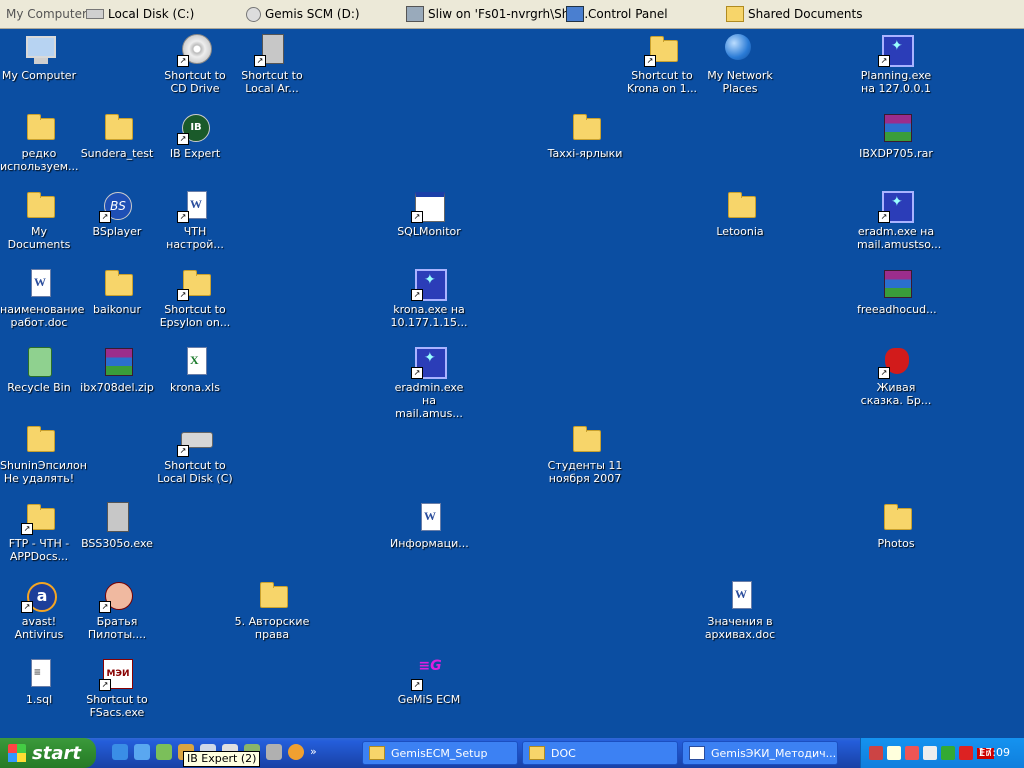 The width and height of the screenshot is (1024, 768). Describe the element at coordinates (896, 63) in the screenshot. I see `desktop-icon-planning: ↗ Planning.exe на 127.0.0.1` at that location.